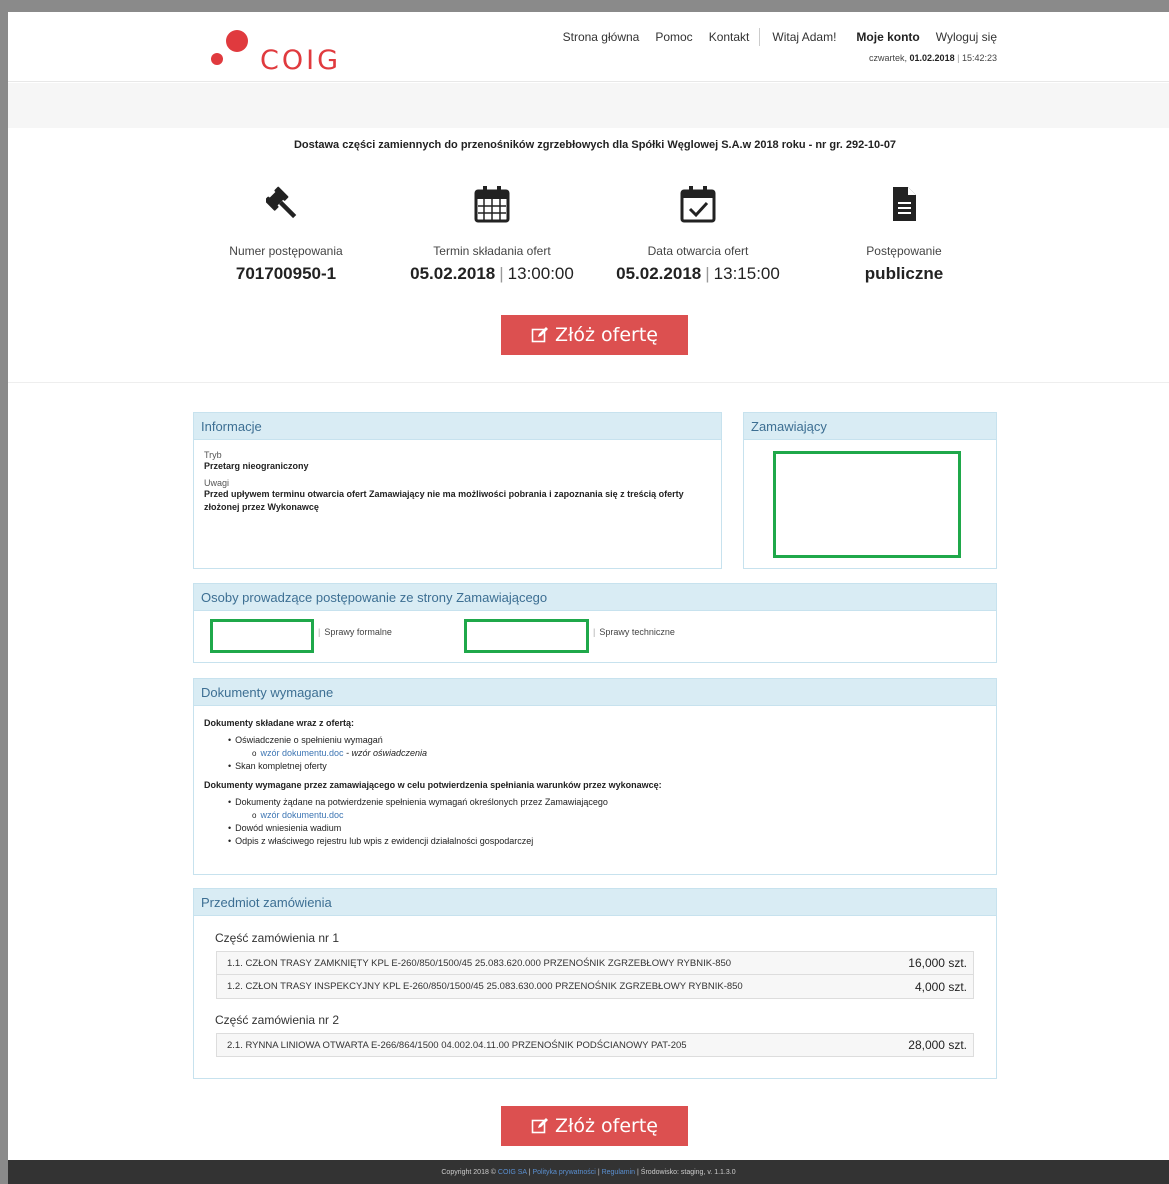 This screenshot has height=1184, width=1169. Describe the element at coordinates (607, 766) in the screenshot. I see `document-item: Skan kompletnej oferty` at that location.